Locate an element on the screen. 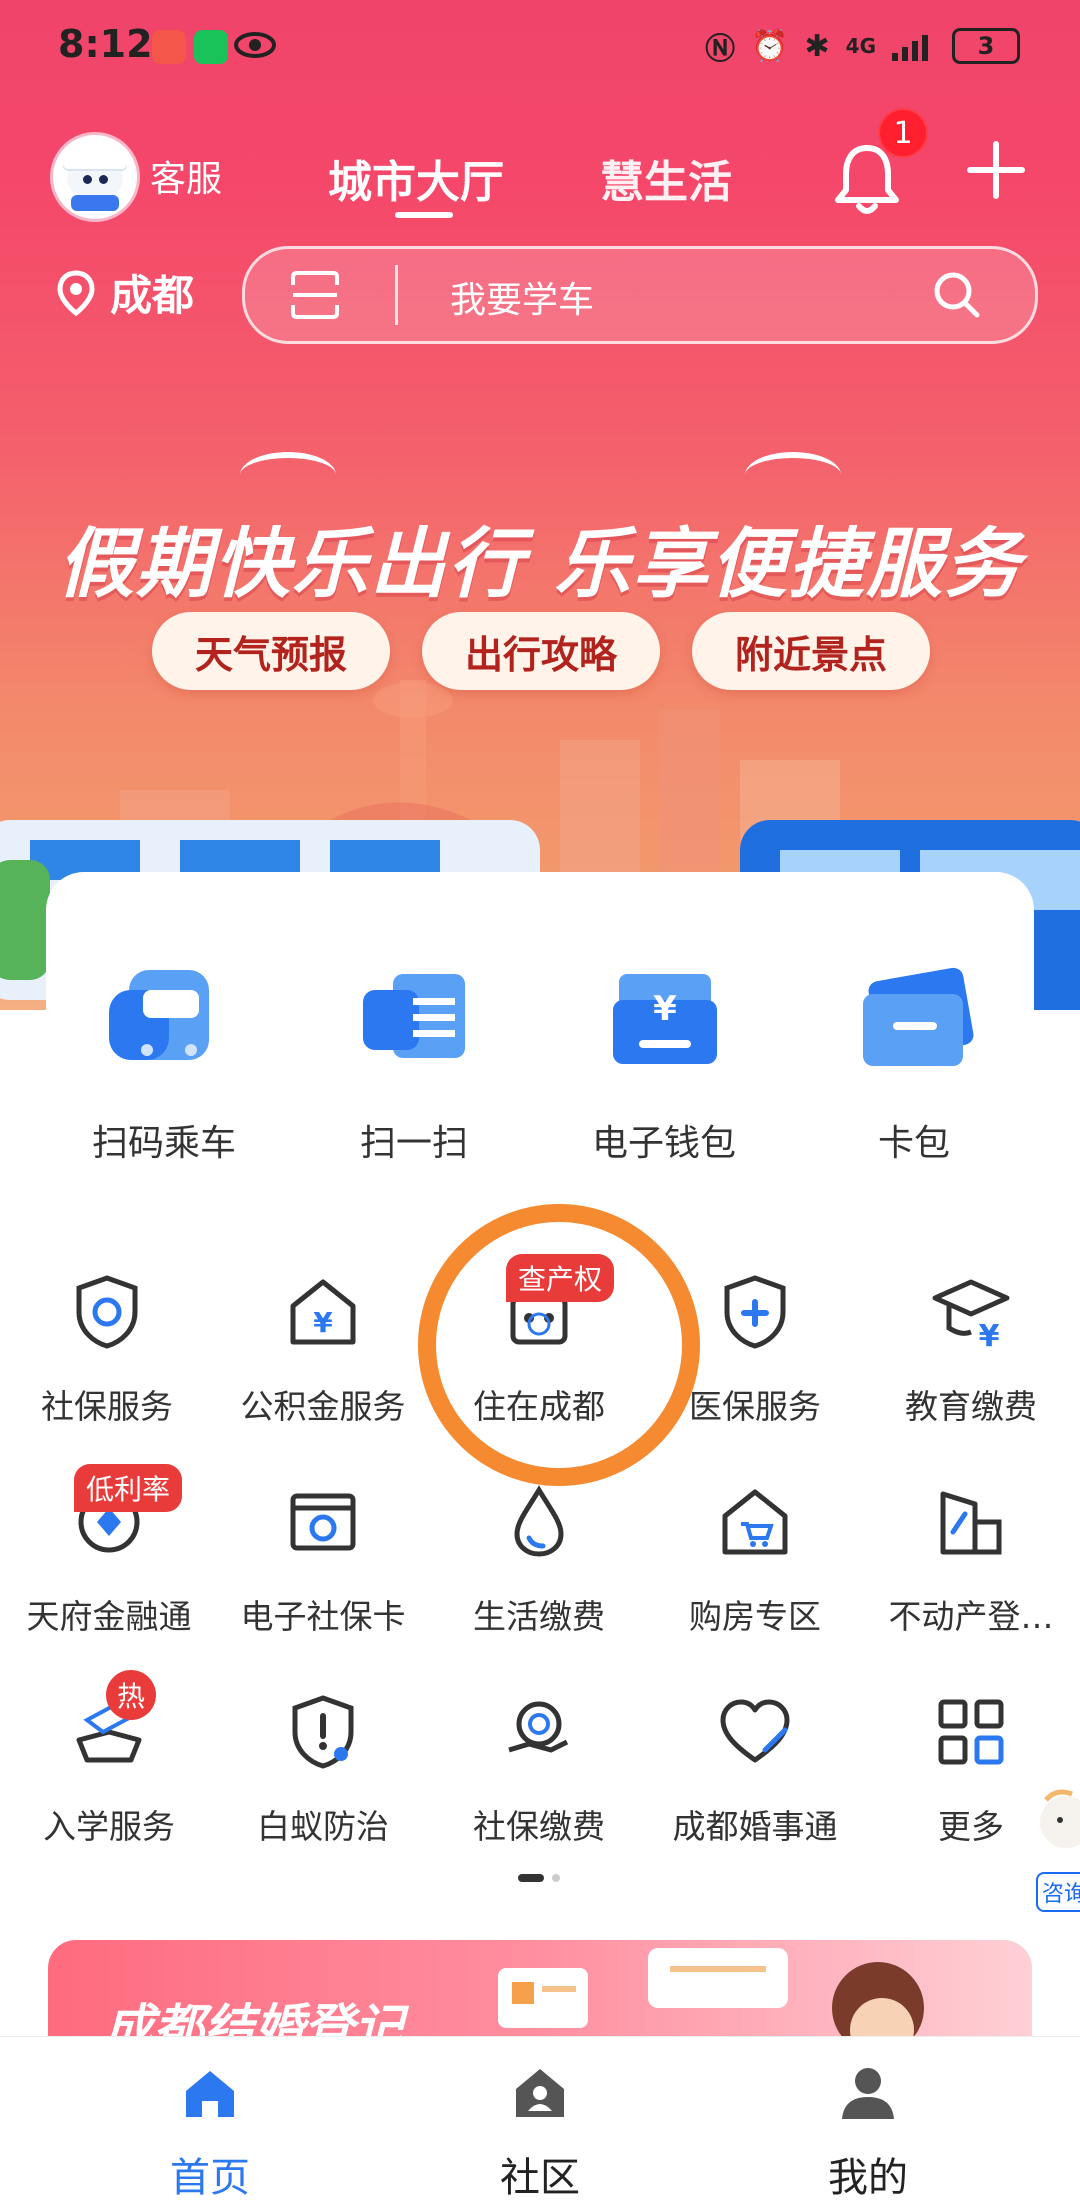 This screenshot has height=2205, width=1080. service-label: 购房专区 is located at coordinates (755, 1616).